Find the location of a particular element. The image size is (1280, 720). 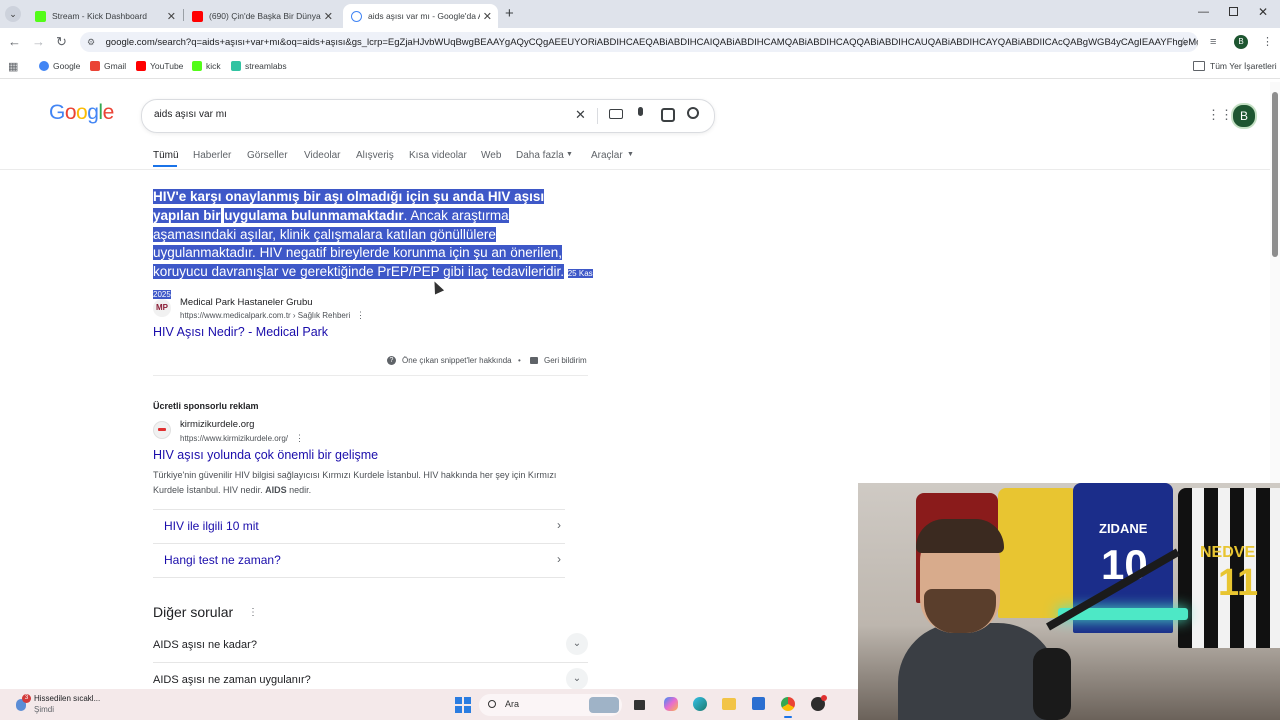

tab-kick-dashboard: Stream - Kick Dashboard ✕ is located at coordinates (104, 16).